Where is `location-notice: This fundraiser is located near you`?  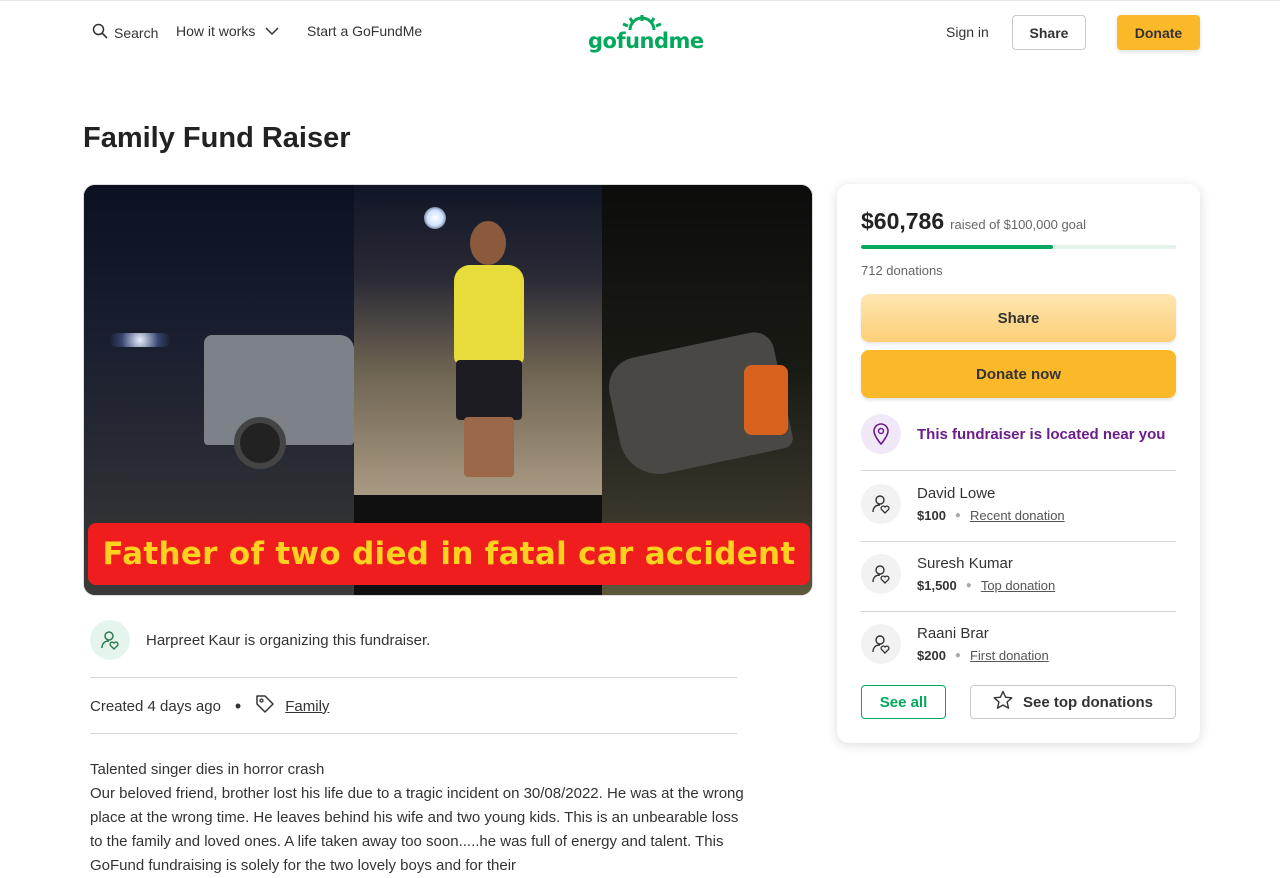
location-notice: This fundraiser is located near you is located at coordinates (1013, 434).